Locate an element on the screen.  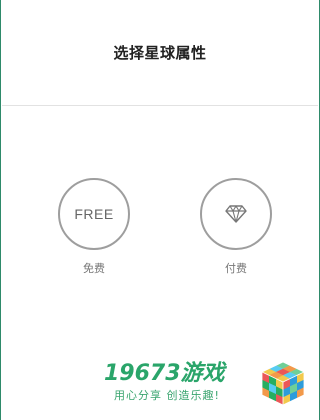
paid-option-label: 付费 is located at coordinates (236, 268).